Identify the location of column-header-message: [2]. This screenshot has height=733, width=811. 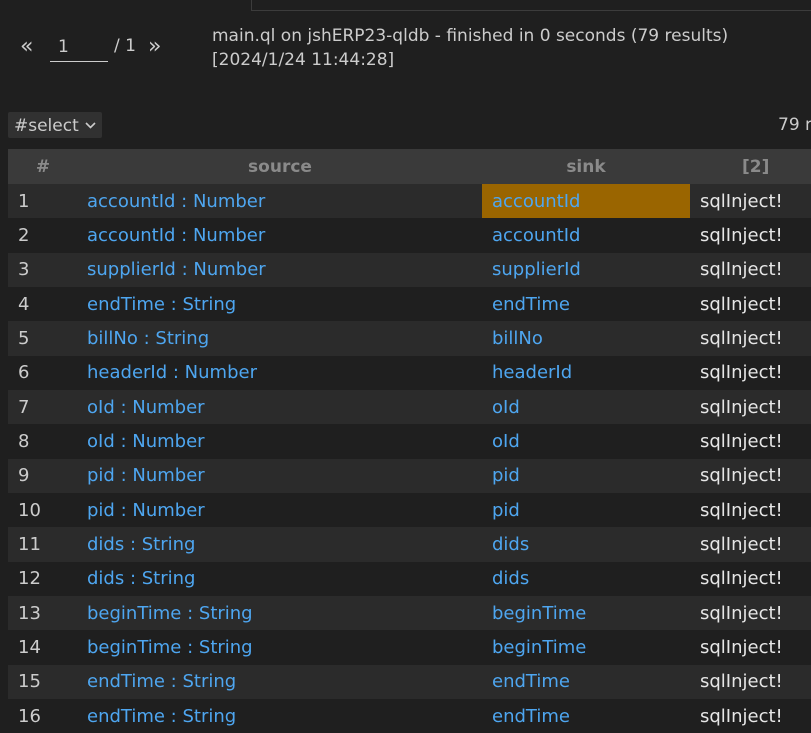
(750, 166).